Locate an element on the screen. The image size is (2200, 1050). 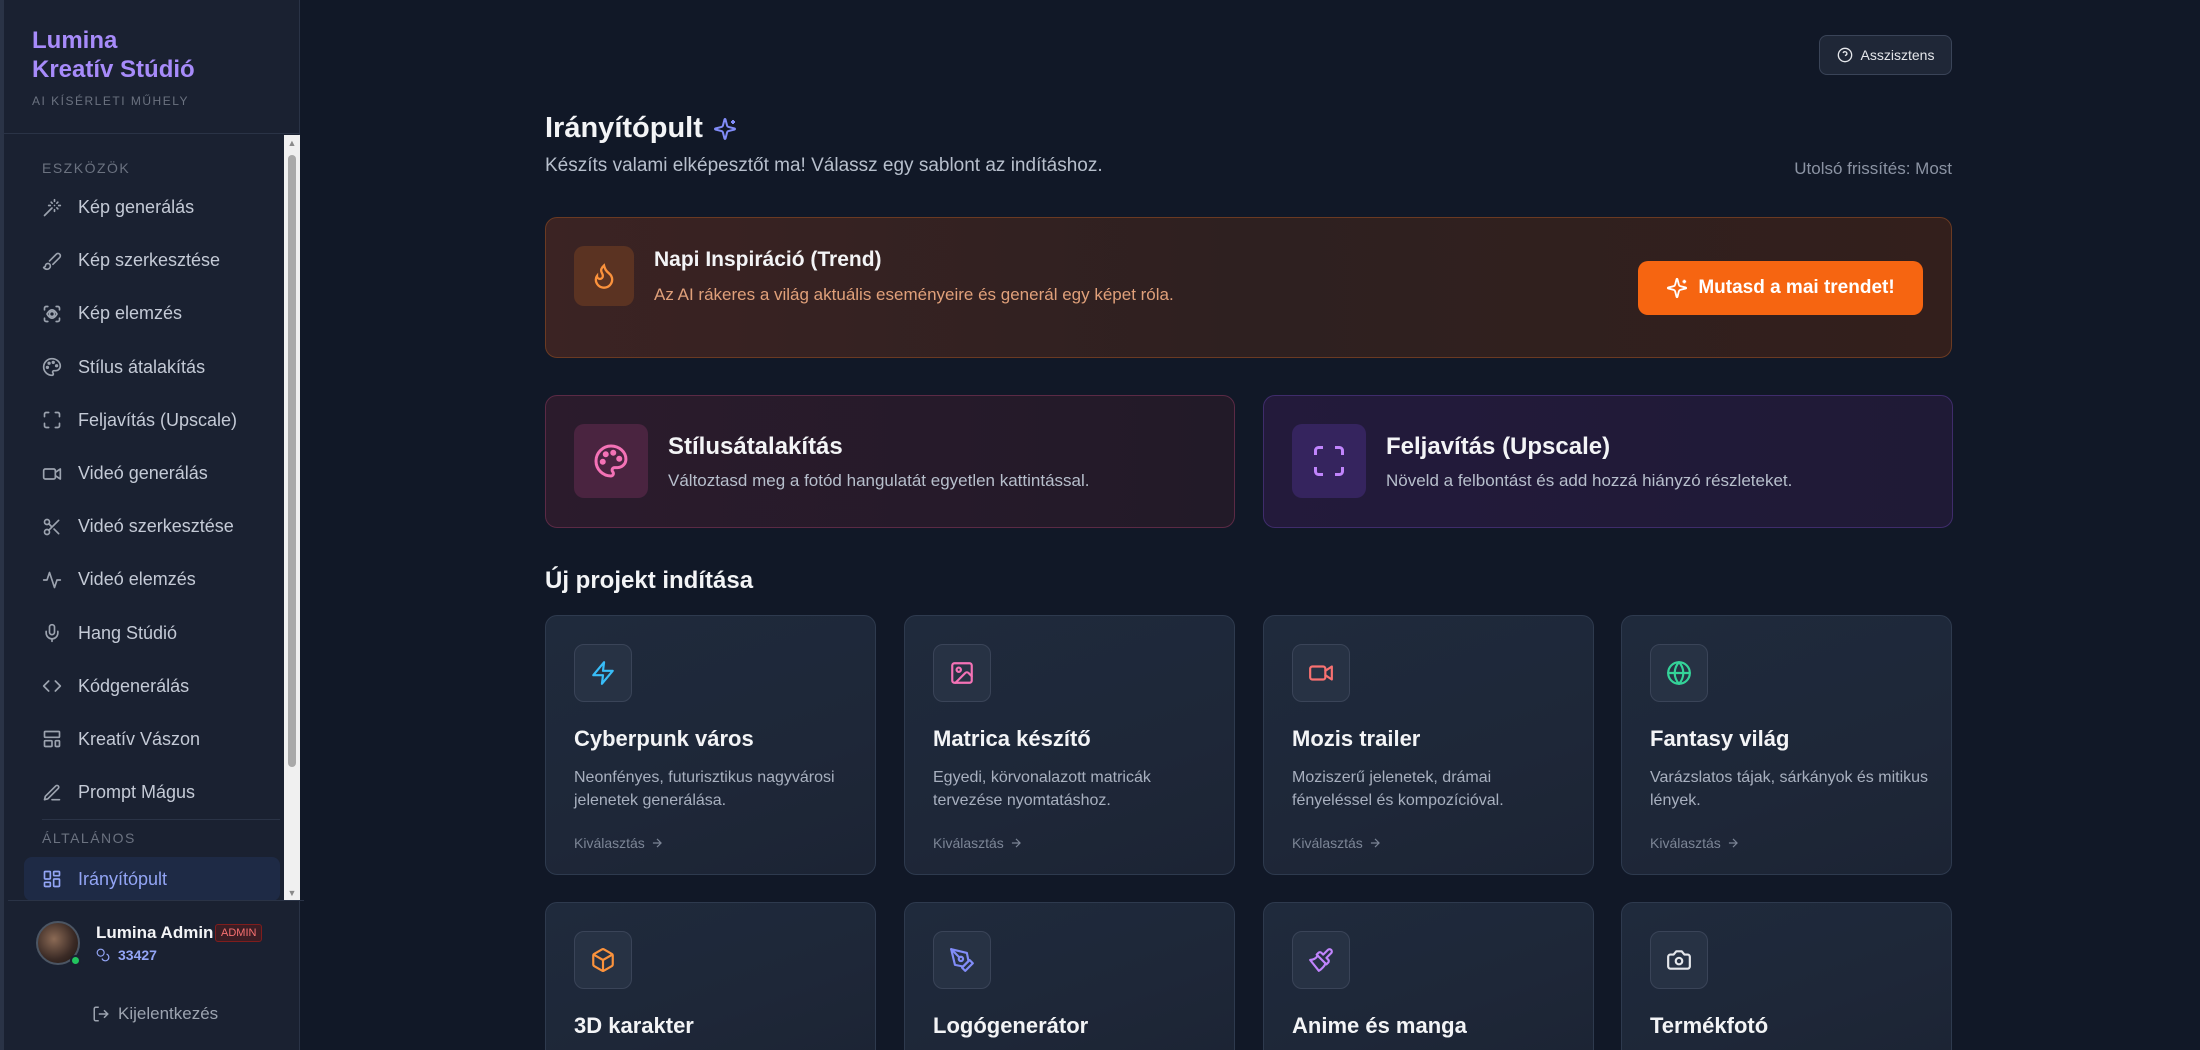
sidebar-item-image-analysis: Kép elemzés is located at coordinates (152, 313).